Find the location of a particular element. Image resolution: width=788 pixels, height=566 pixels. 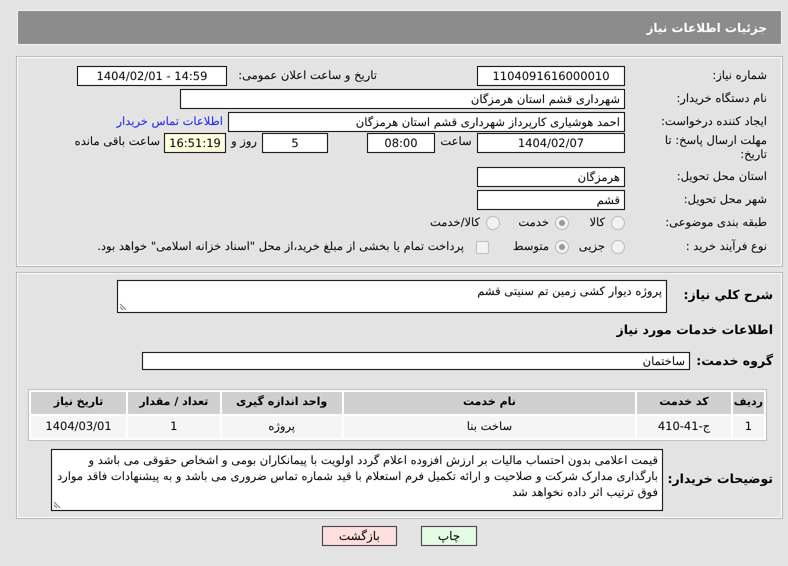

radio-label: کالا is located at coordinates (597, 223).